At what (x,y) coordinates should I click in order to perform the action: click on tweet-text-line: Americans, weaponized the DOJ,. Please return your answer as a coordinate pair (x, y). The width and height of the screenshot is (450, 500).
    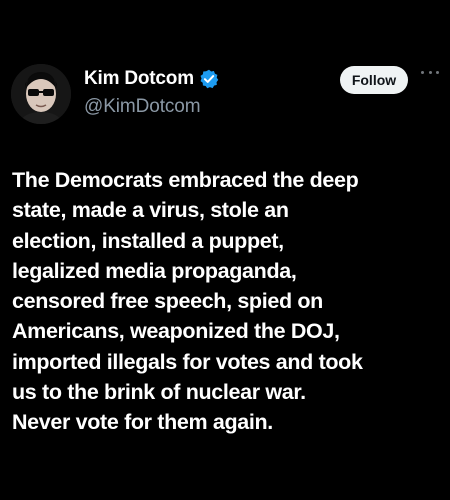
    Looking at the image, I should click on (176, 331).